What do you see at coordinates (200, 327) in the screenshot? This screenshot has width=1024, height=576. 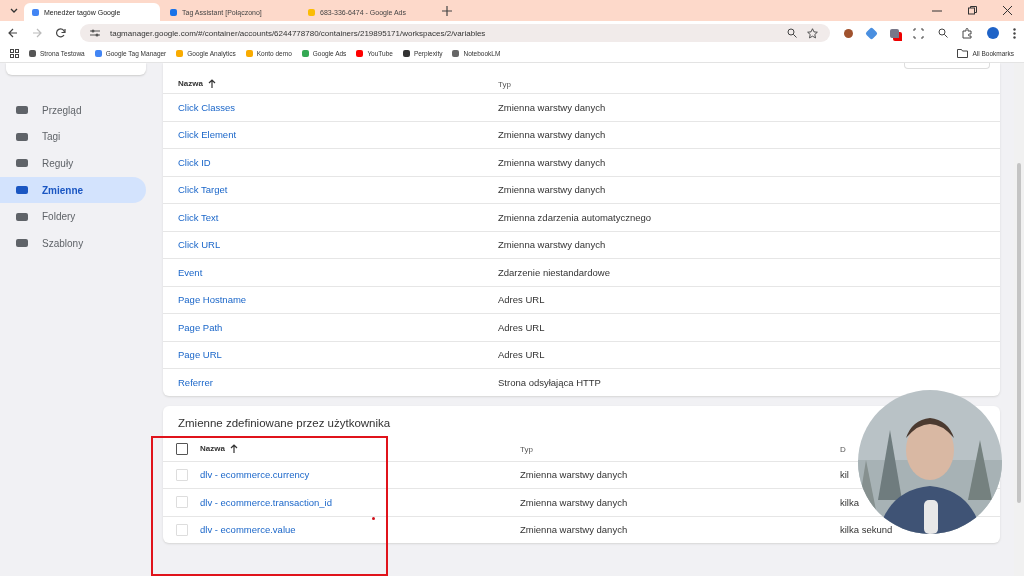 I see `variable-link: Page Path` at bounding box center [200, 327].